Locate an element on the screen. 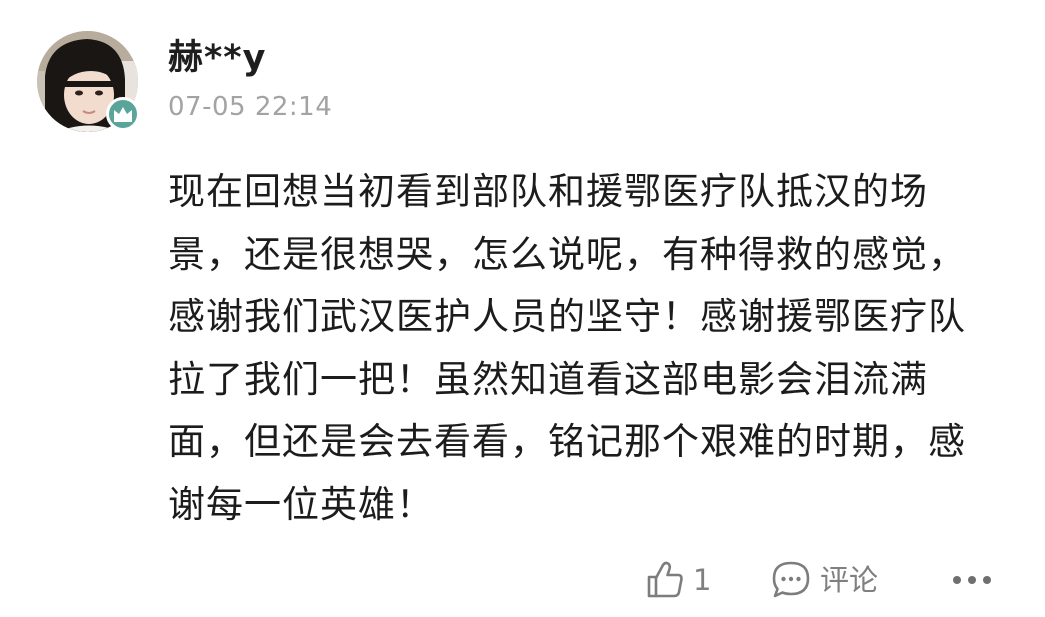  crown-badge is located at coordinates (123, 114).